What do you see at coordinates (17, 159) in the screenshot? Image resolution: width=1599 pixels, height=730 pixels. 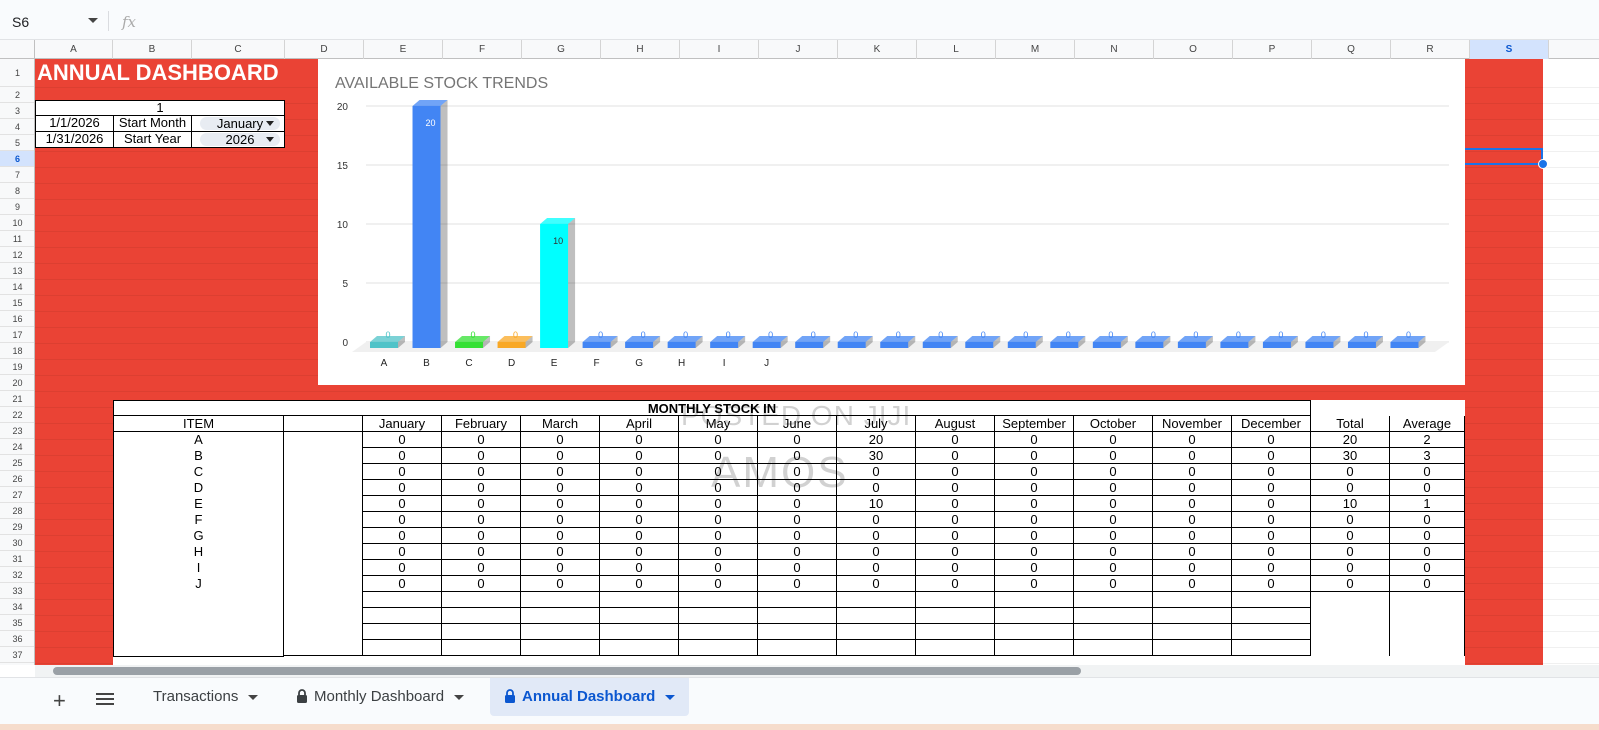 I see `row-header-6: 6` at bounding box center [17, 159].